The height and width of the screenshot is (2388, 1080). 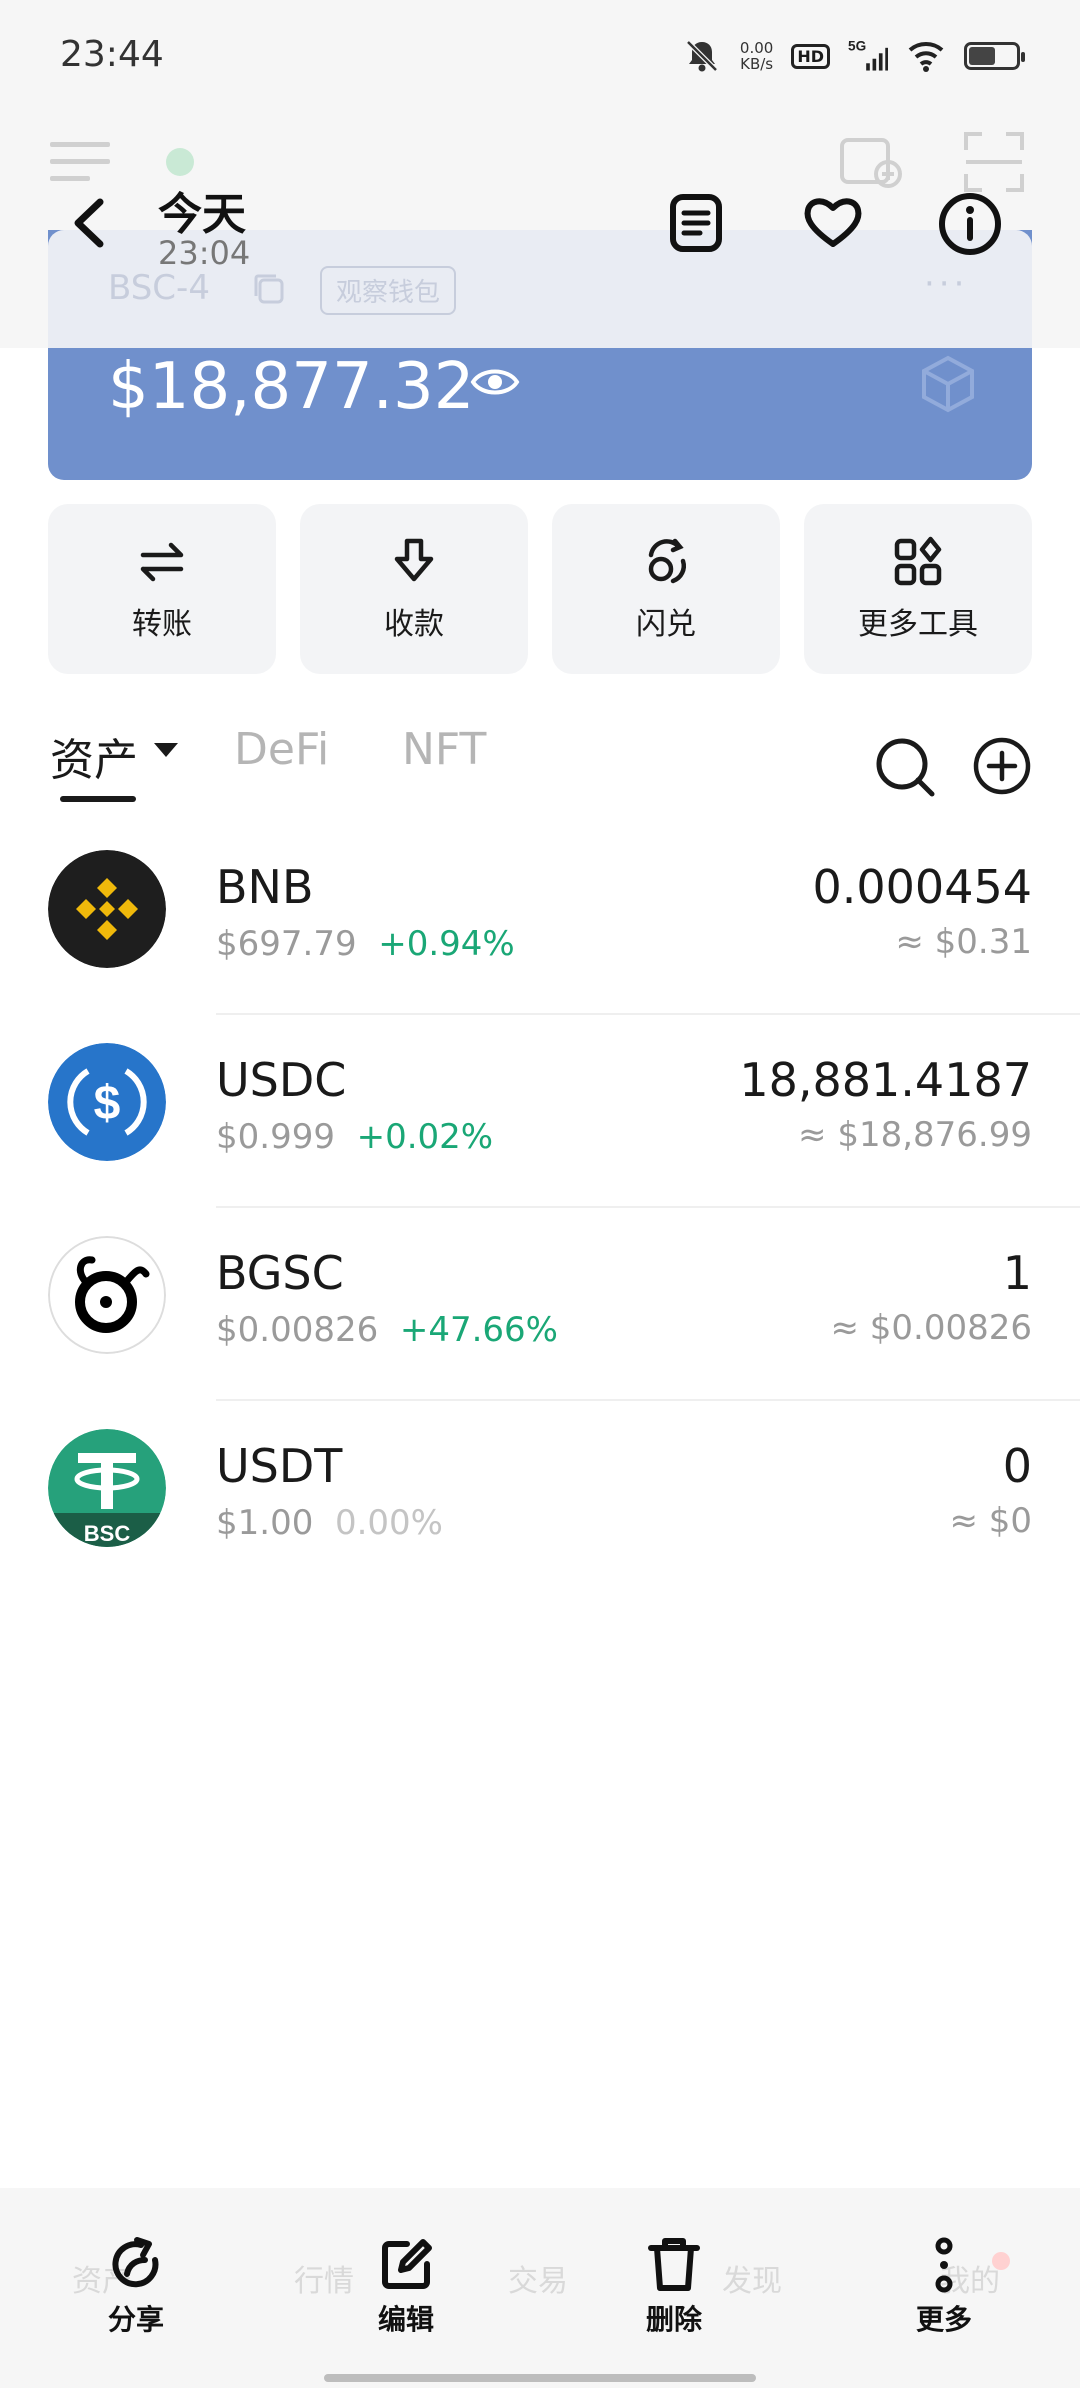 I want to click on wifi-icon, so click(x=926, y=57).